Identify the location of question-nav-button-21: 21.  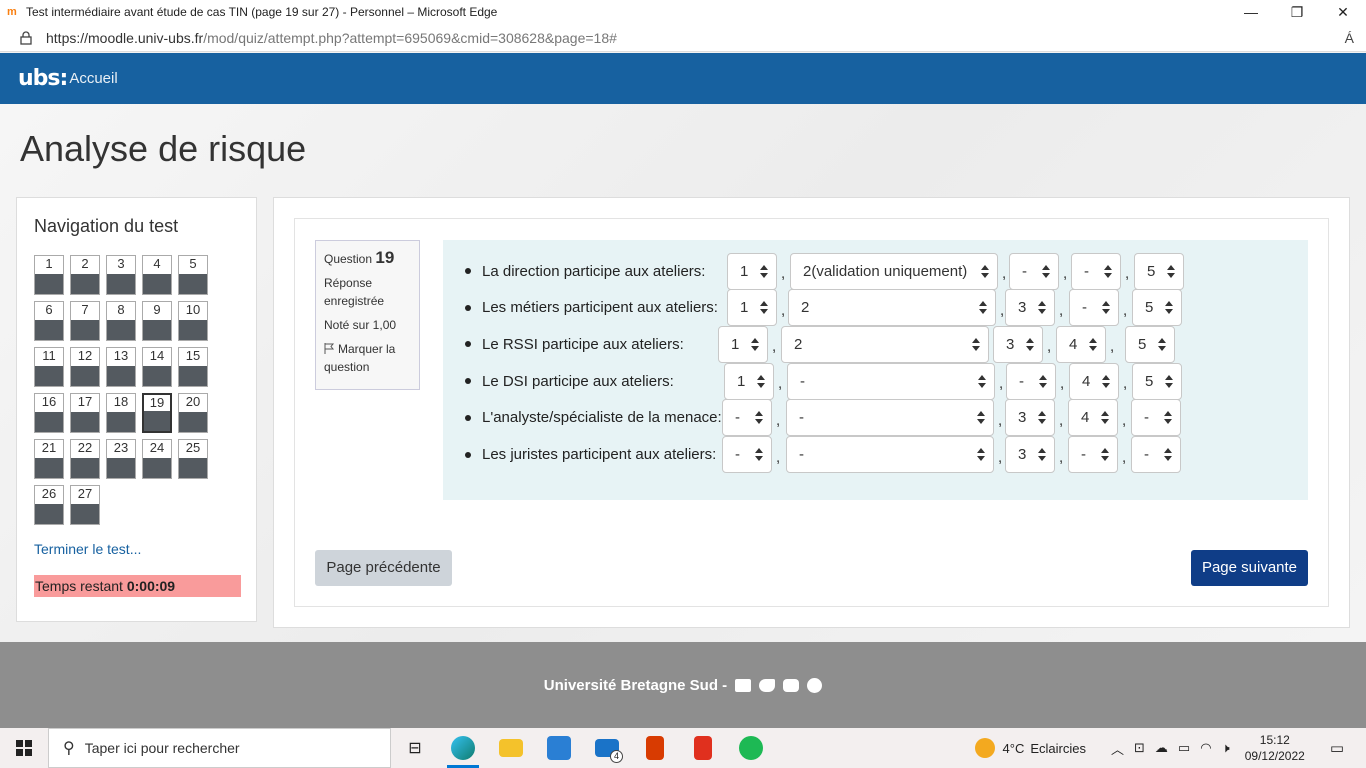
(49, 459).